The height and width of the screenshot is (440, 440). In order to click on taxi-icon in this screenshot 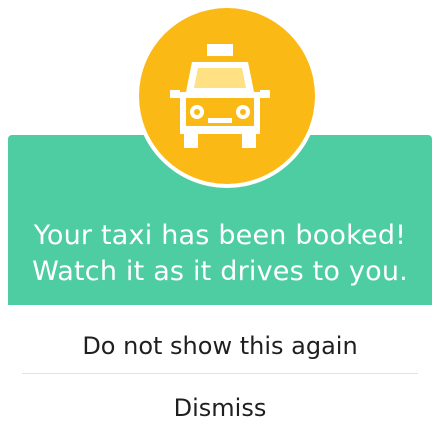, I will do `click(220, 96)`.